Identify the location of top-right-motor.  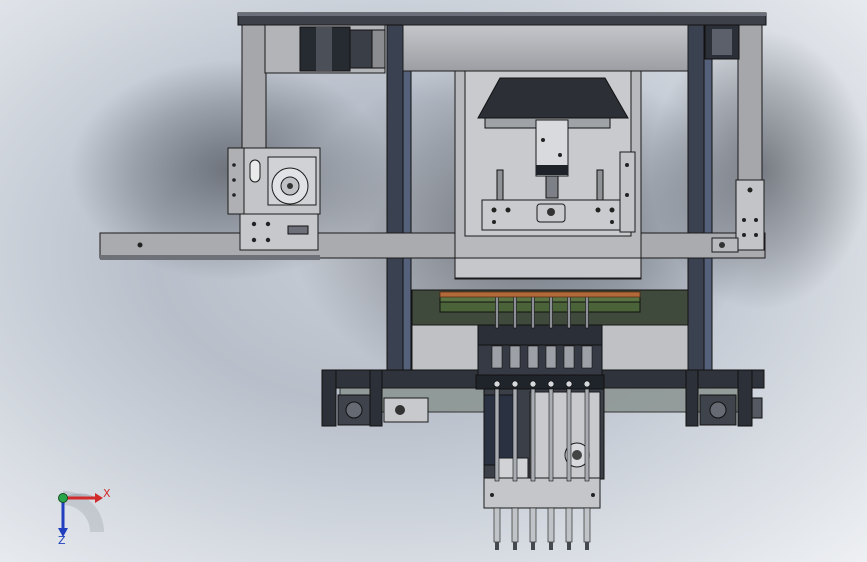
(722, 42).